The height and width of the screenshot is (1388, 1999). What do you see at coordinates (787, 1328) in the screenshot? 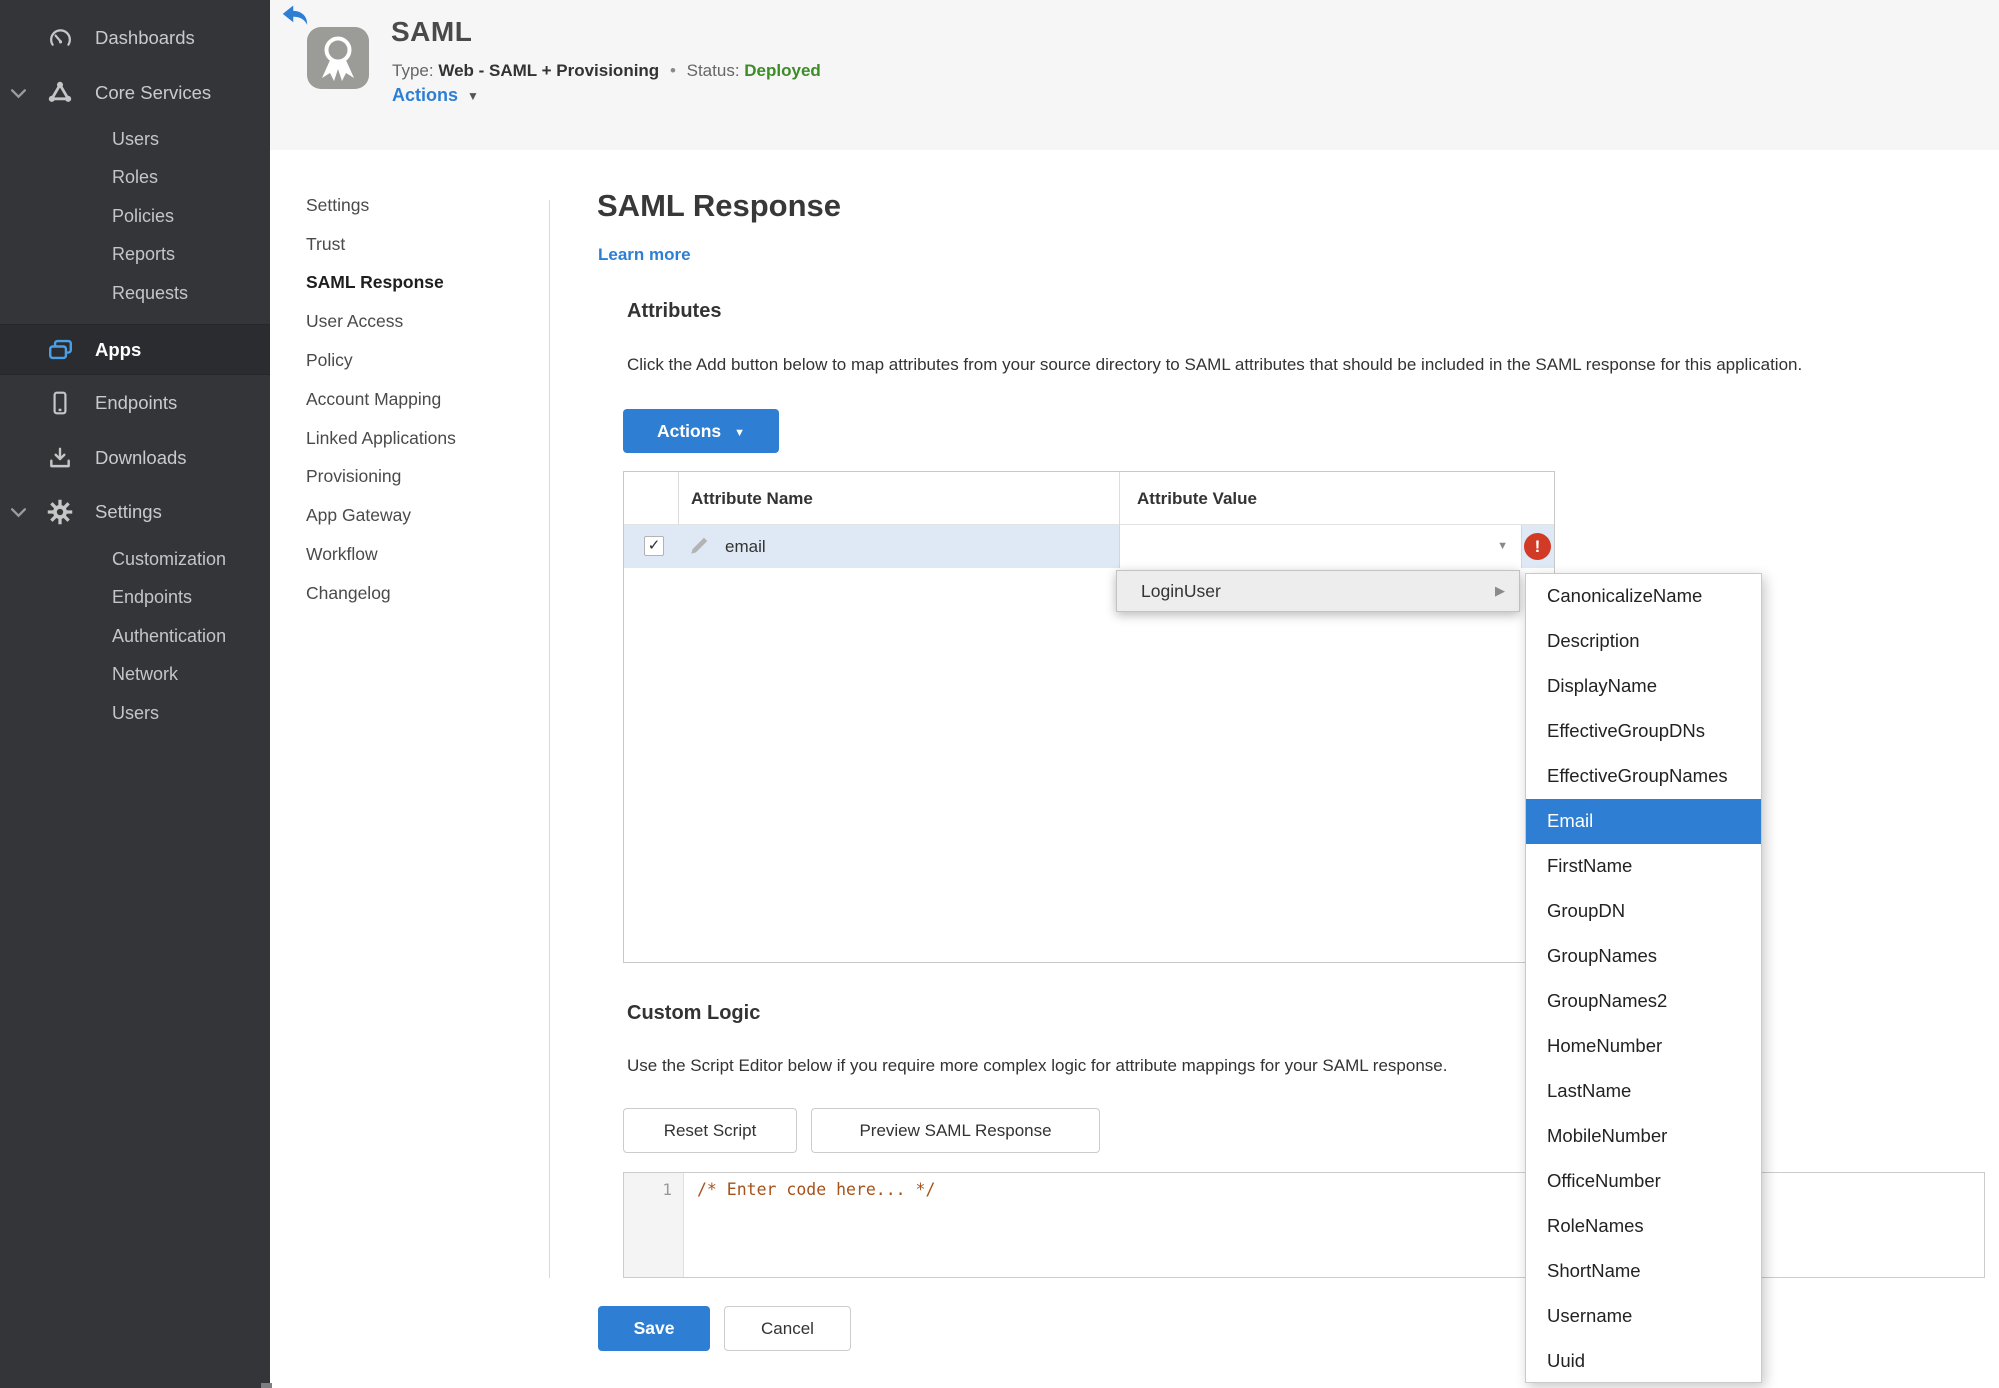
I see `cancel-button: Cancel` at bounding box center [787, 1328].